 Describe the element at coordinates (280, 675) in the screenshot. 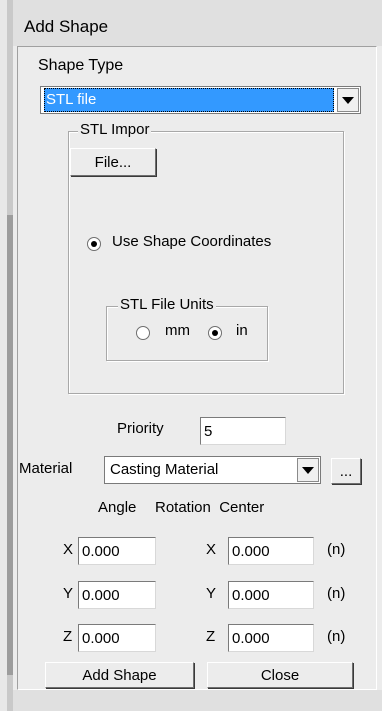

I see `close-button: Close` at that location.